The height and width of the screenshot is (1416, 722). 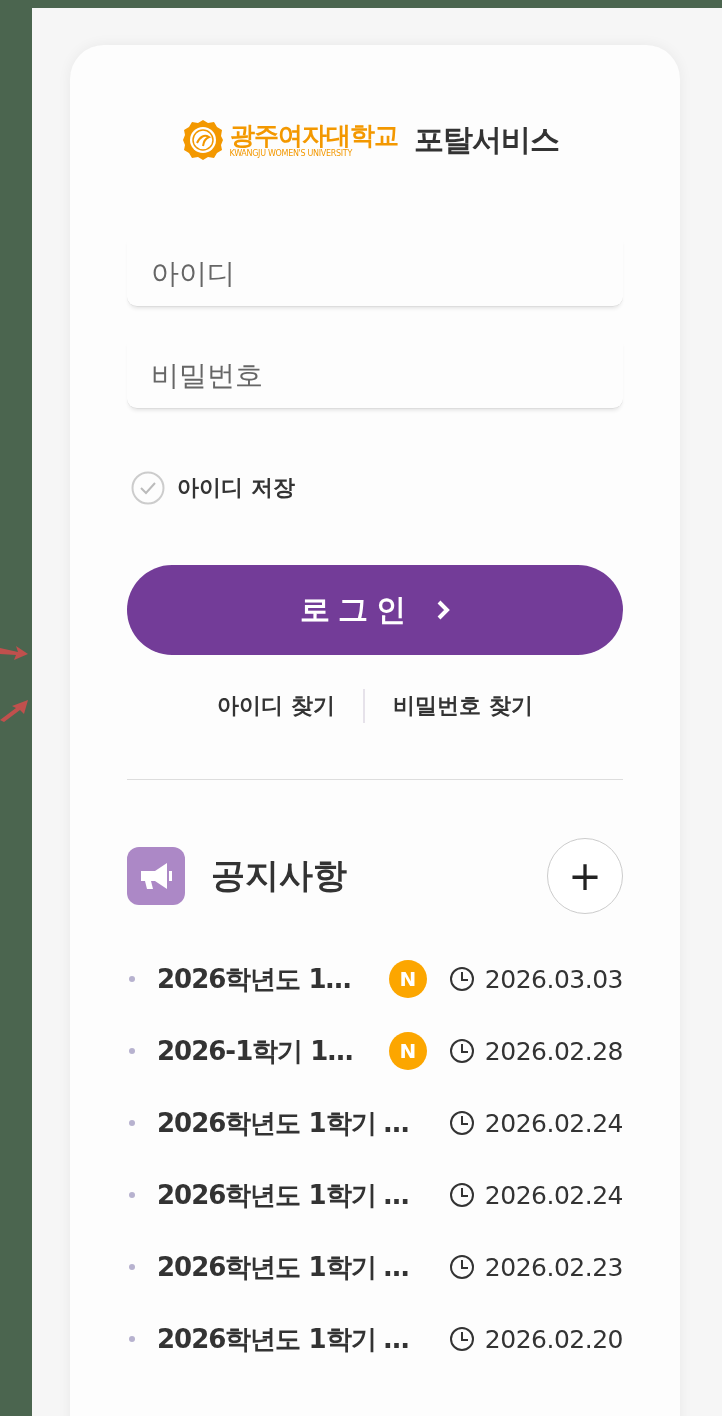 What do you see at coordinates (377, 488) in the screenshot?
I see `remember-id-checkbox: 아이디 저장` at bounding box center [377, 488].